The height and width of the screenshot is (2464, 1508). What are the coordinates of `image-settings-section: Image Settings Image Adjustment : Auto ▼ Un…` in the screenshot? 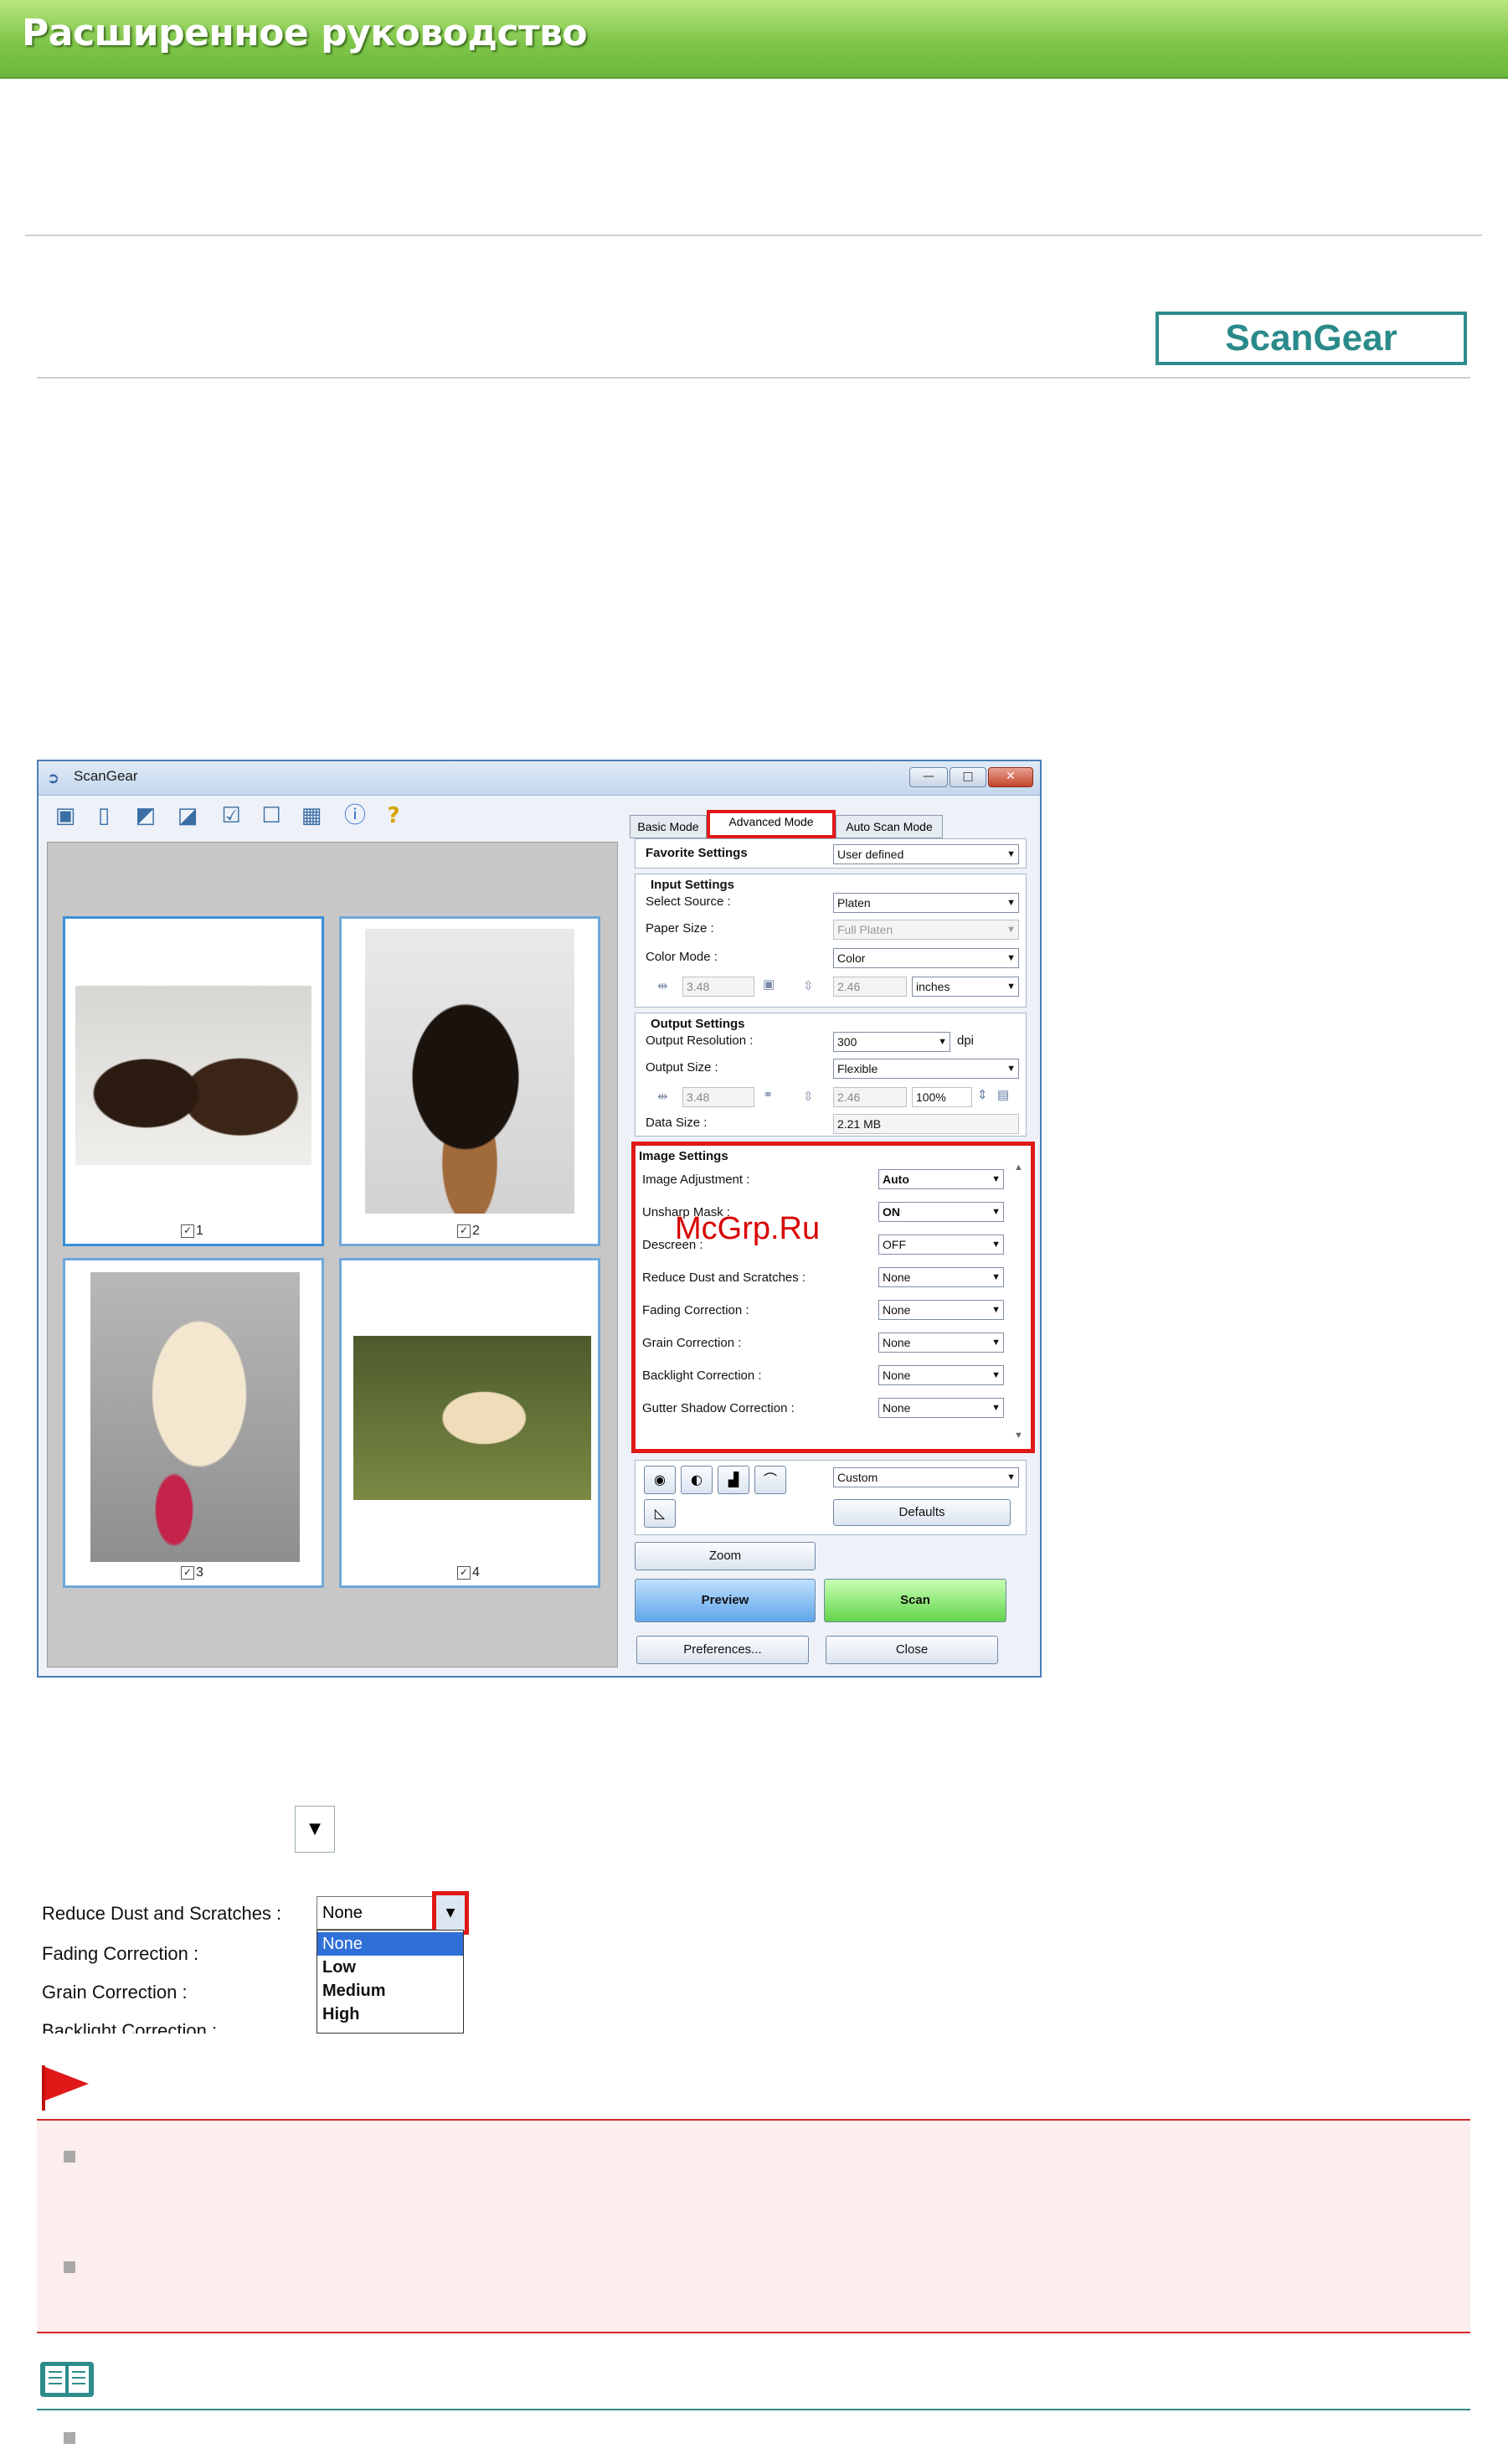 It's located at (833, 1297).